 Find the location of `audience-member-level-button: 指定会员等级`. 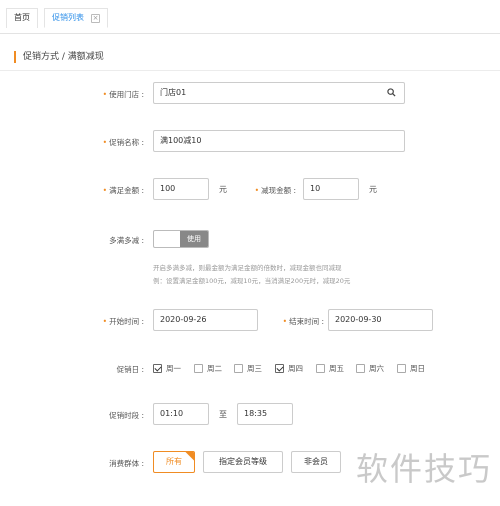

audience-member-level-button: 指定会员等级 is located at coordinates (243, 462).